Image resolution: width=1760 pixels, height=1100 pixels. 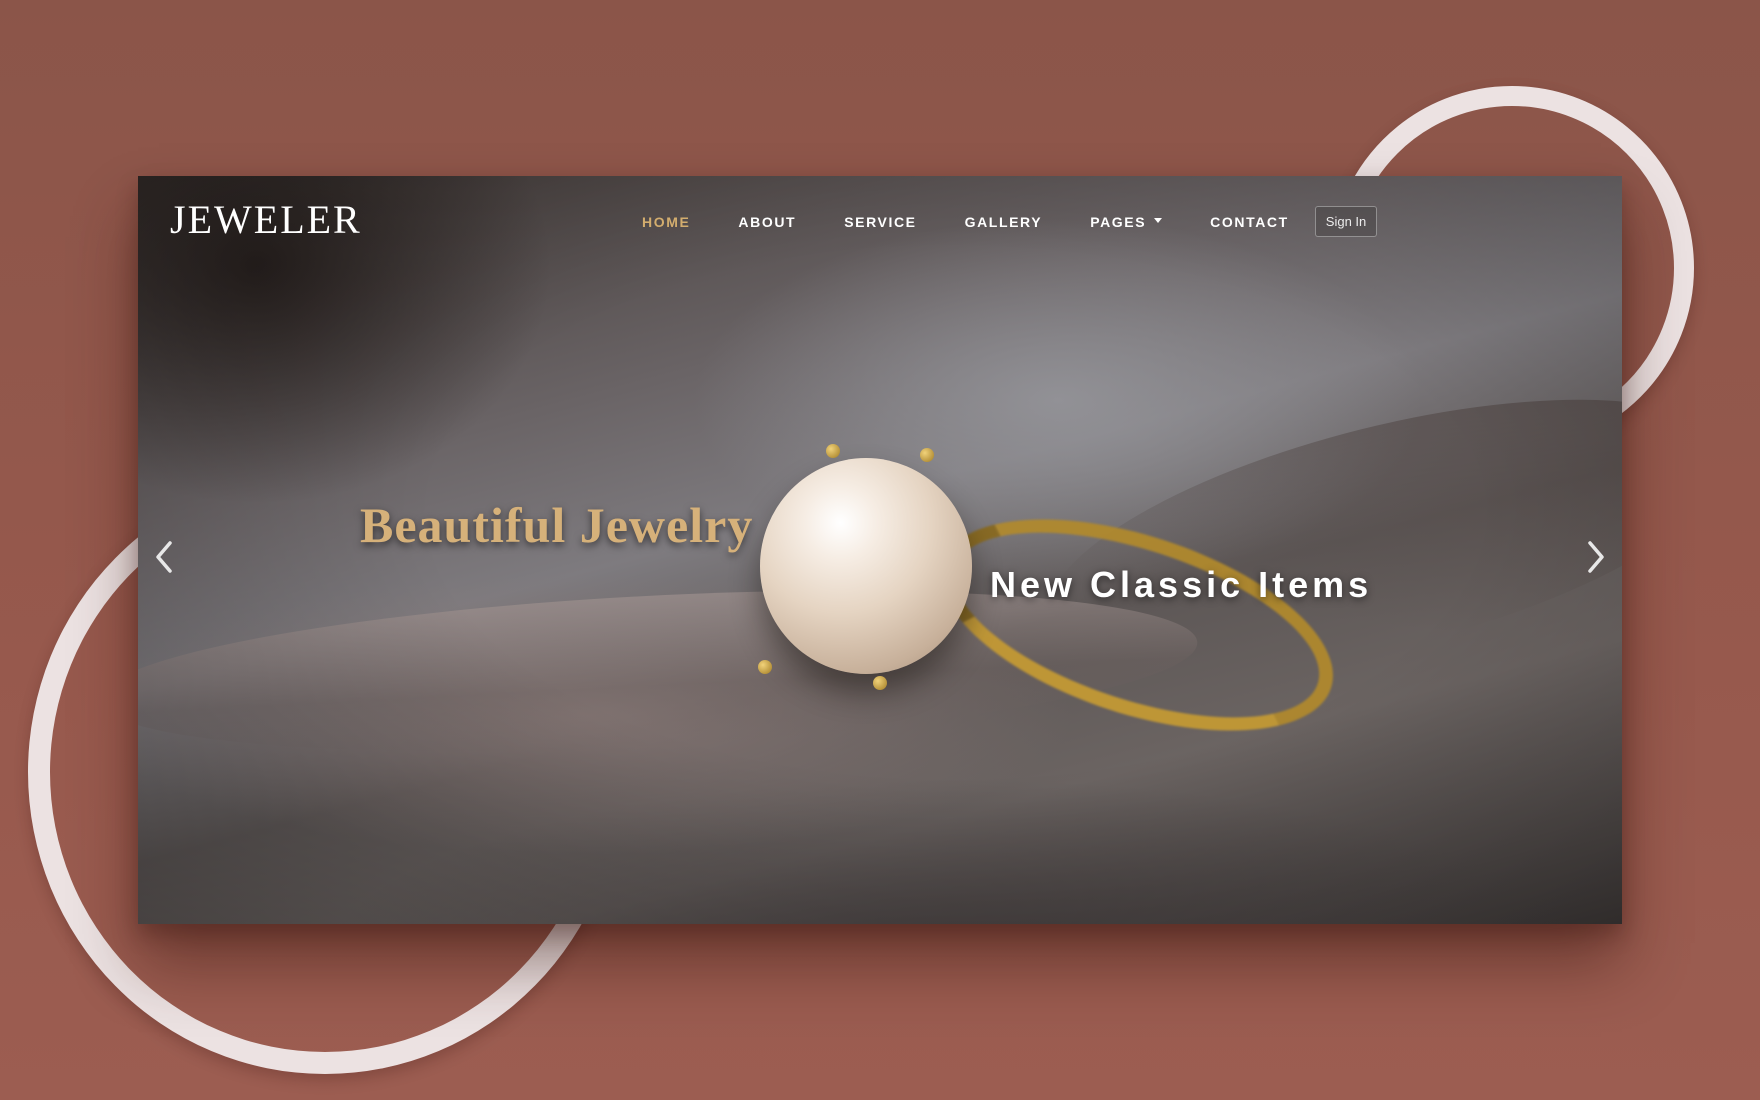 I want to click on chevron-left-icon, so click(x=164, y=557).